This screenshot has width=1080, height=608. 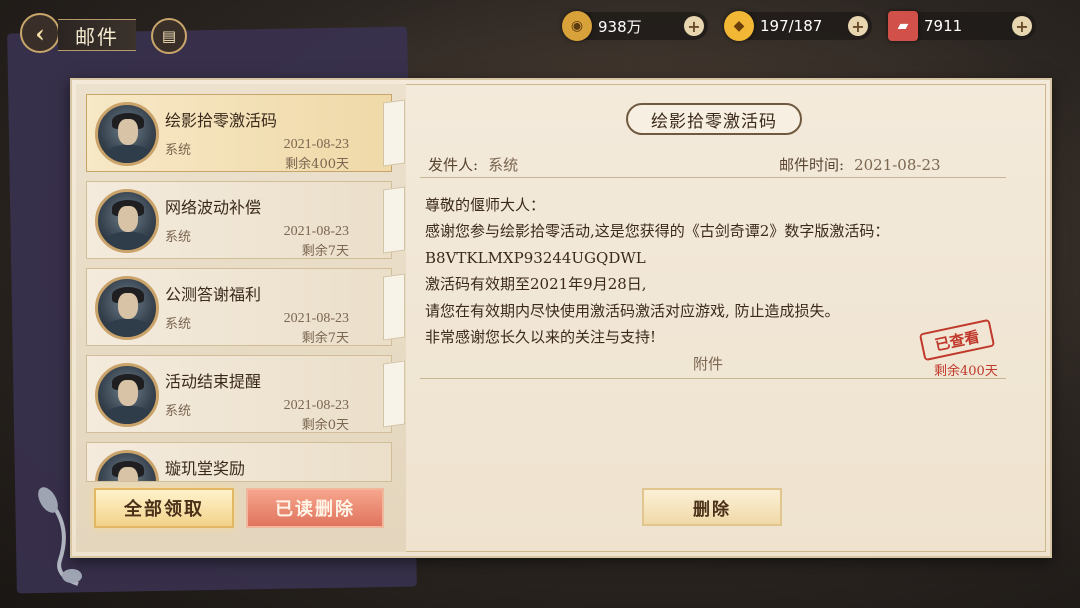 What do you see at coordinates (317, 164) in the screenshot?
I see `mail-remaining: 剩余400天` at bounding box center [317, 164].